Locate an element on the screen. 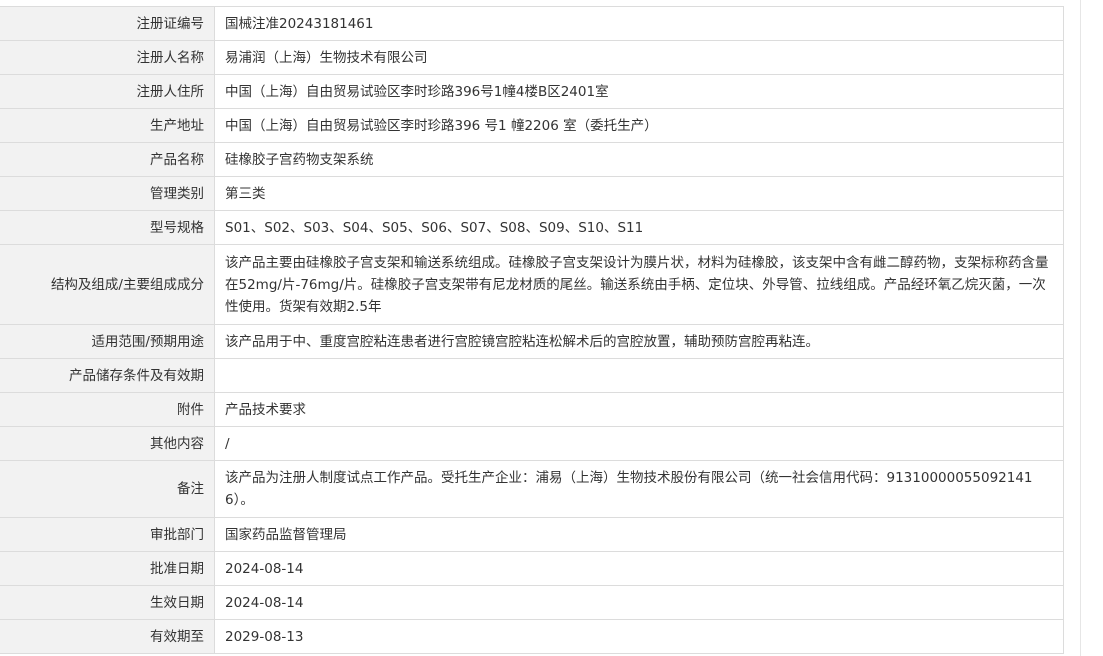  field-label: 注册人住所 is located at coordinates (107, 91).